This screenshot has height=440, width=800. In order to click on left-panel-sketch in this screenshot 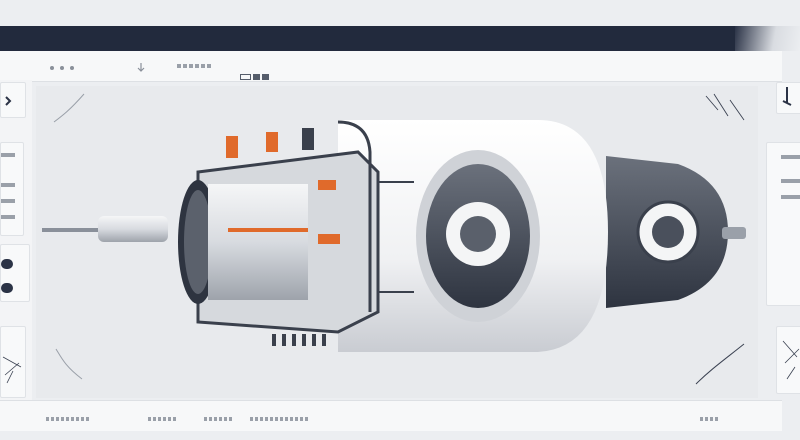, I will do `click(13, 362)`.